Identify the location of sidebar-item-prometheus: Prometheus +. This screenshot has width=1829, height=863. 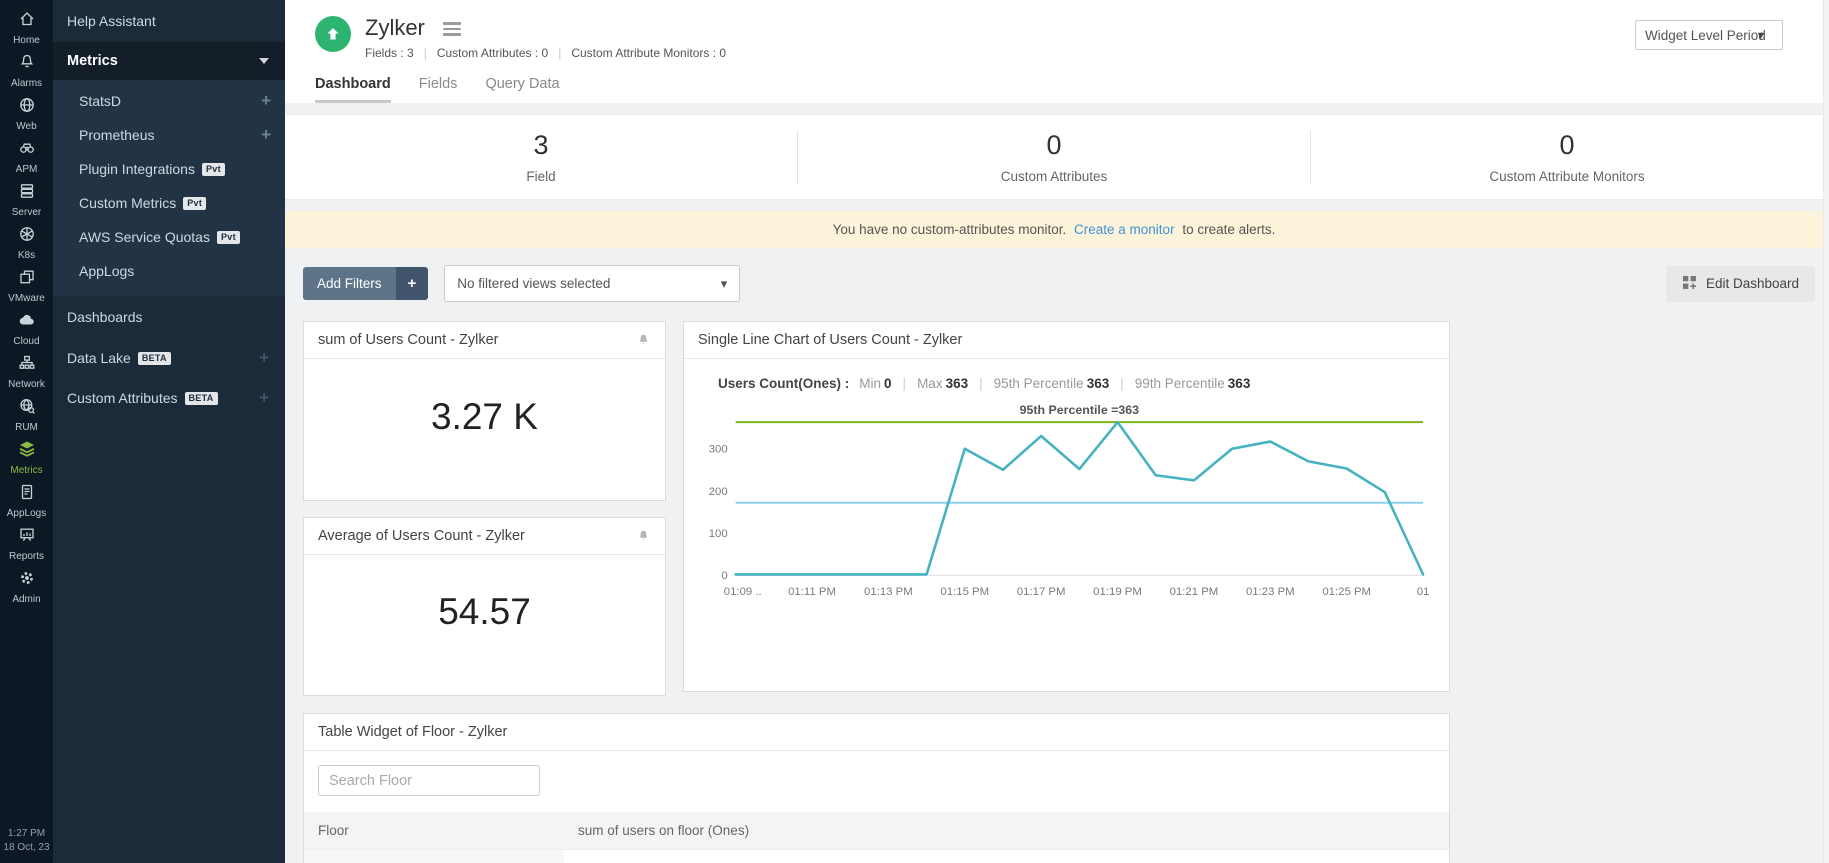
(169, 135).